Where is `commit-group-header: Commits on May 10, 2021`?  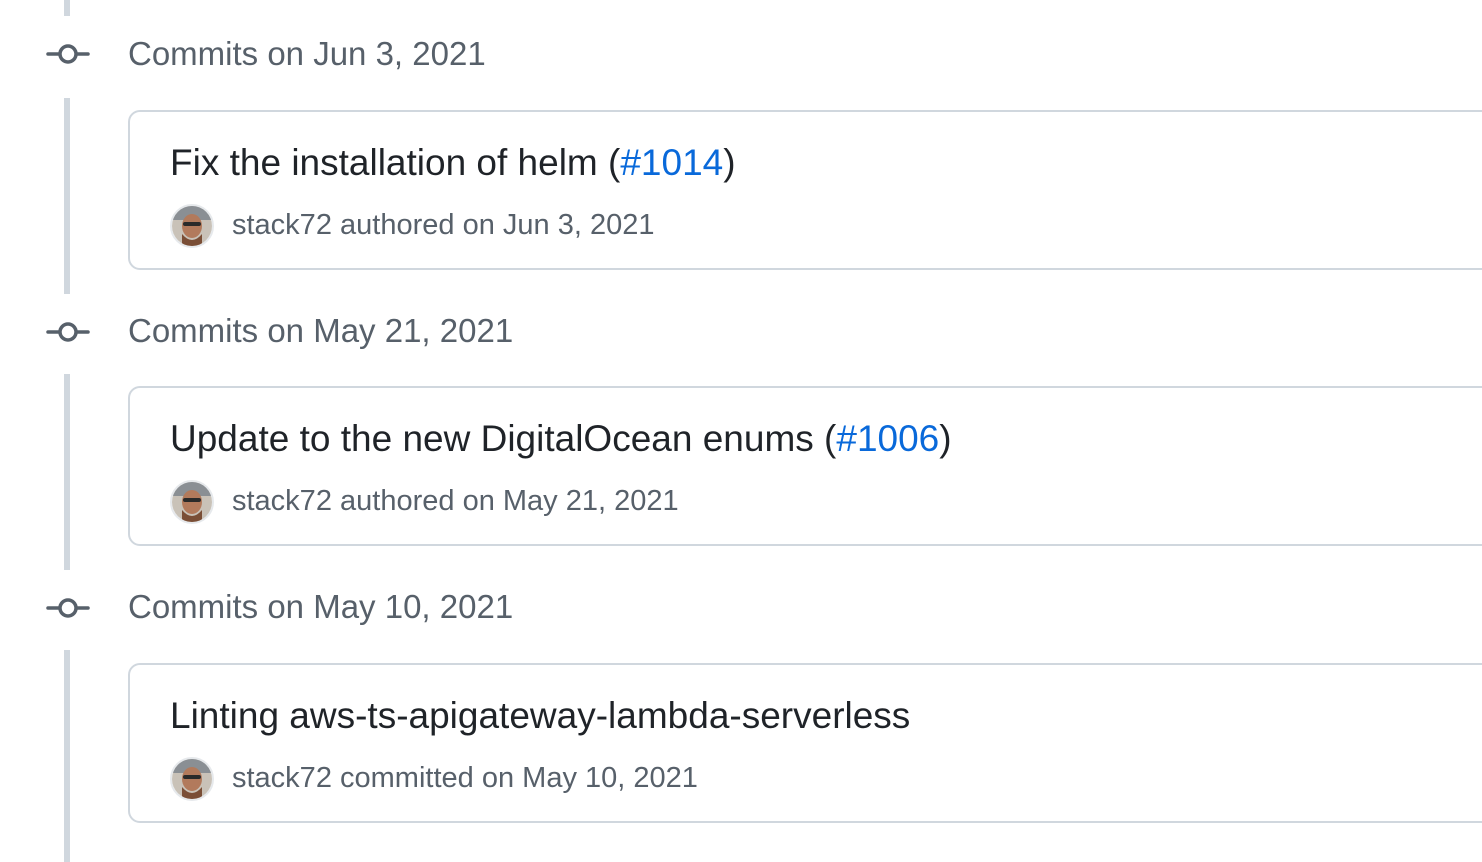
commit-group-header: Commits on May 10, 2021 is located at coordinates (321, 606).